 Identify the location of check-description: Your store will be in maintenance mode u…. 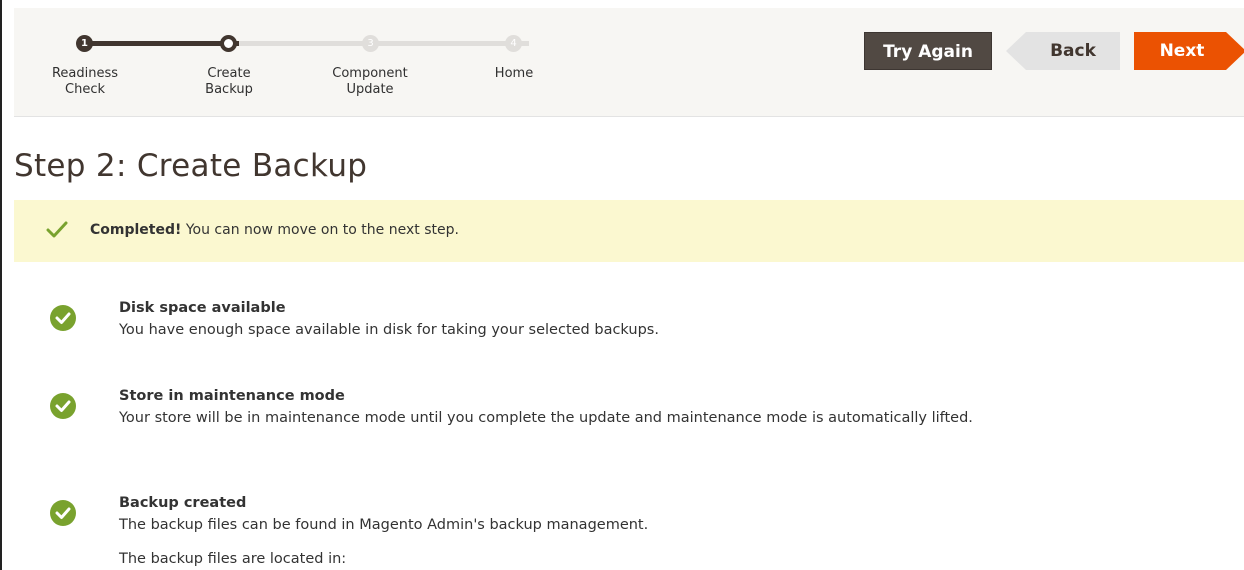
(546, 418).